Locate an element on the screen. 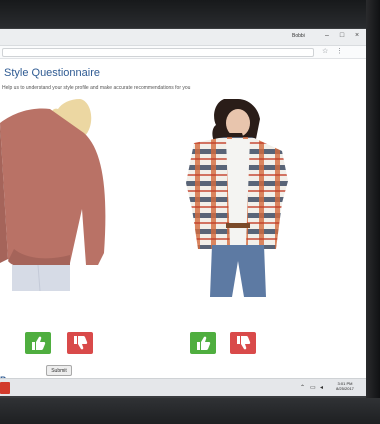 This screenshot has width=380, height=424. minimize-icon: – is located at coordinates (327, 36).